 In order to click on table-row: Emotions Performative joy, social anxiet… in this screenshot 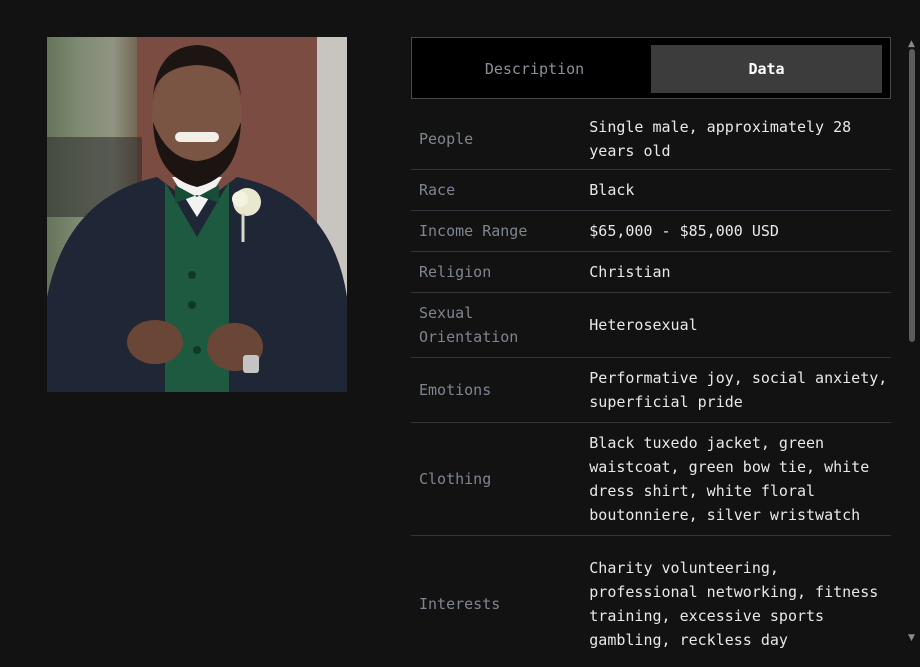, I will do `click(651, 390)`.